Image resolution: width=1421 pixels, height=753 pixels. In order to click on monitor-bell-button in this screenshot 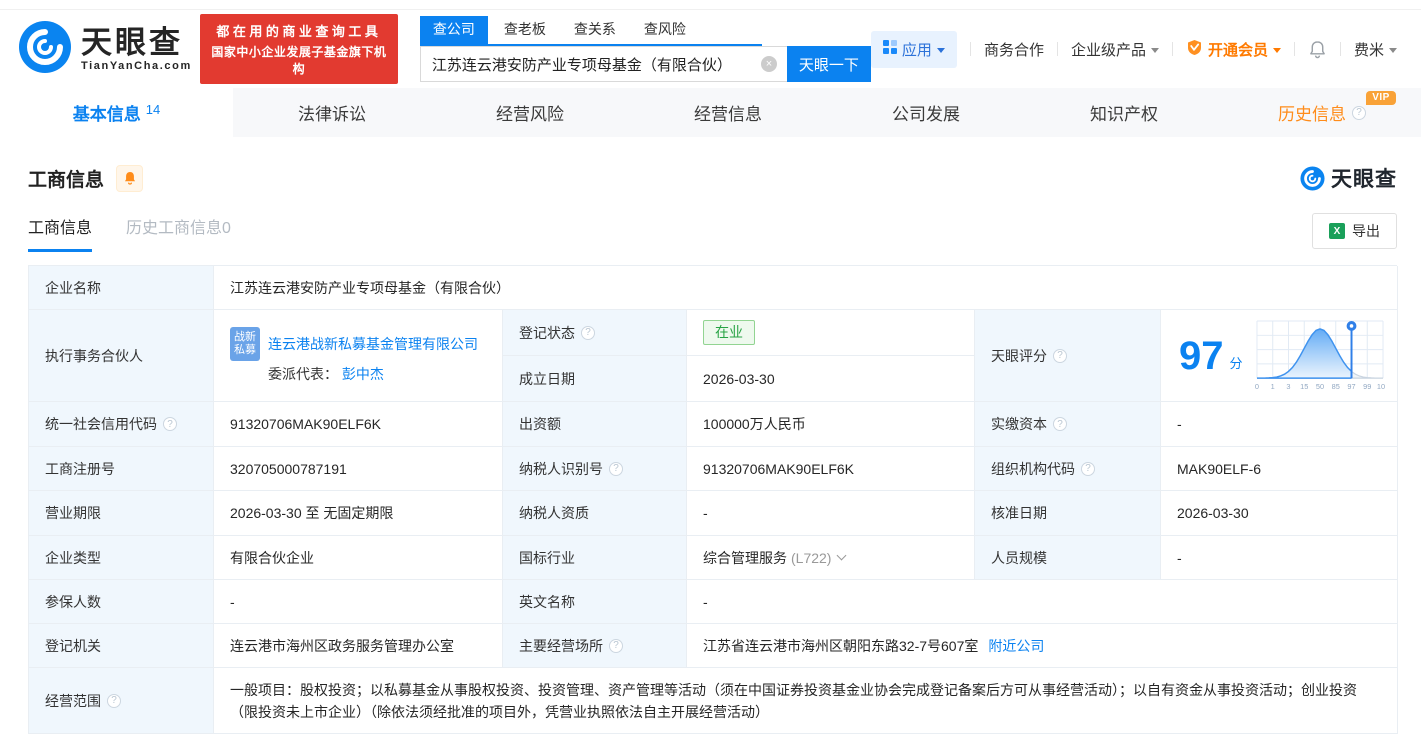, I will do `click(130, 178)`.